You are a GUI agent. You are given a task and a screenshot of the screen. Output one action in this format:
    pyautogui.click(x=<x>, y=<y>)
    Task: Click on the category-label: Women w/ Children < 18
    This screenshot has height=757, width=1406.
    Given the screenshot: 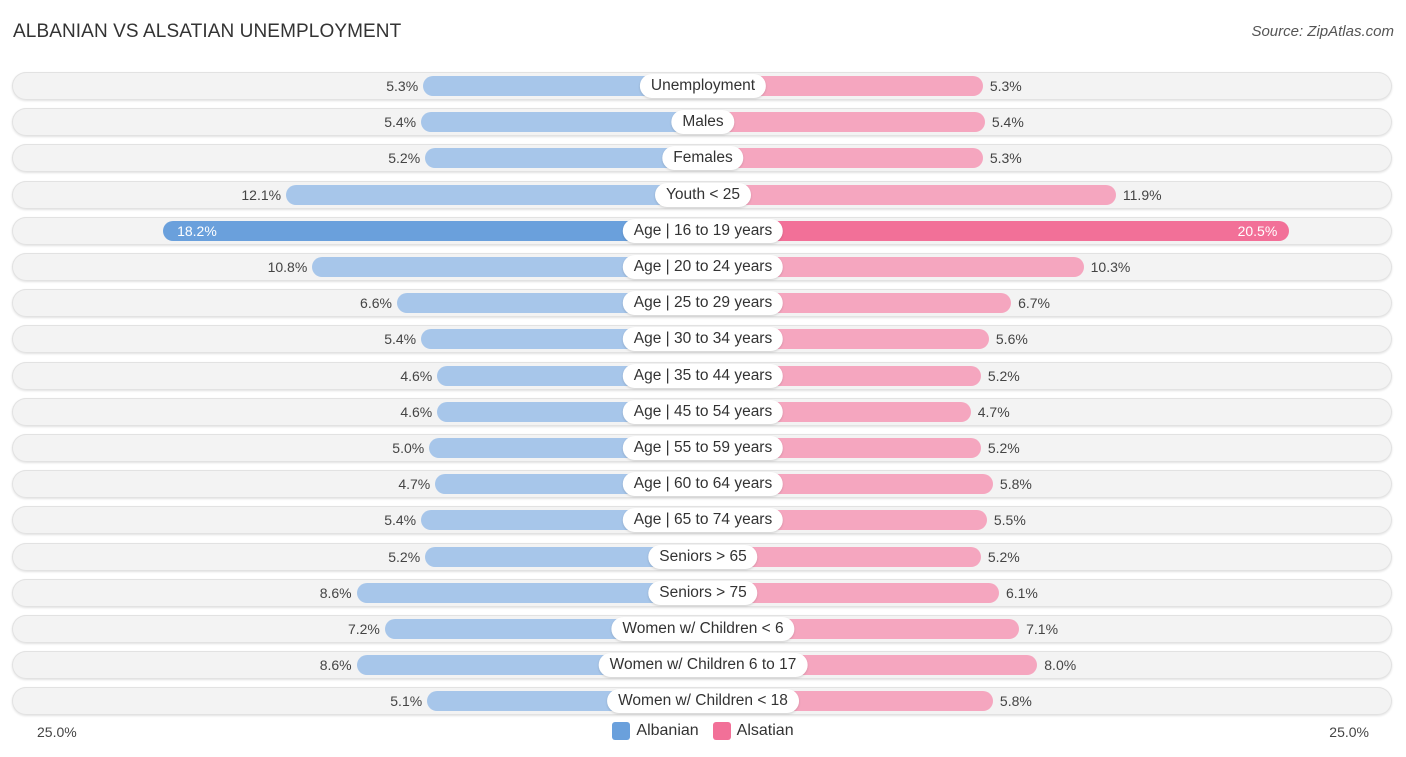 What is the action you would take?
    pyautogui.click(x=703, y=701)
    